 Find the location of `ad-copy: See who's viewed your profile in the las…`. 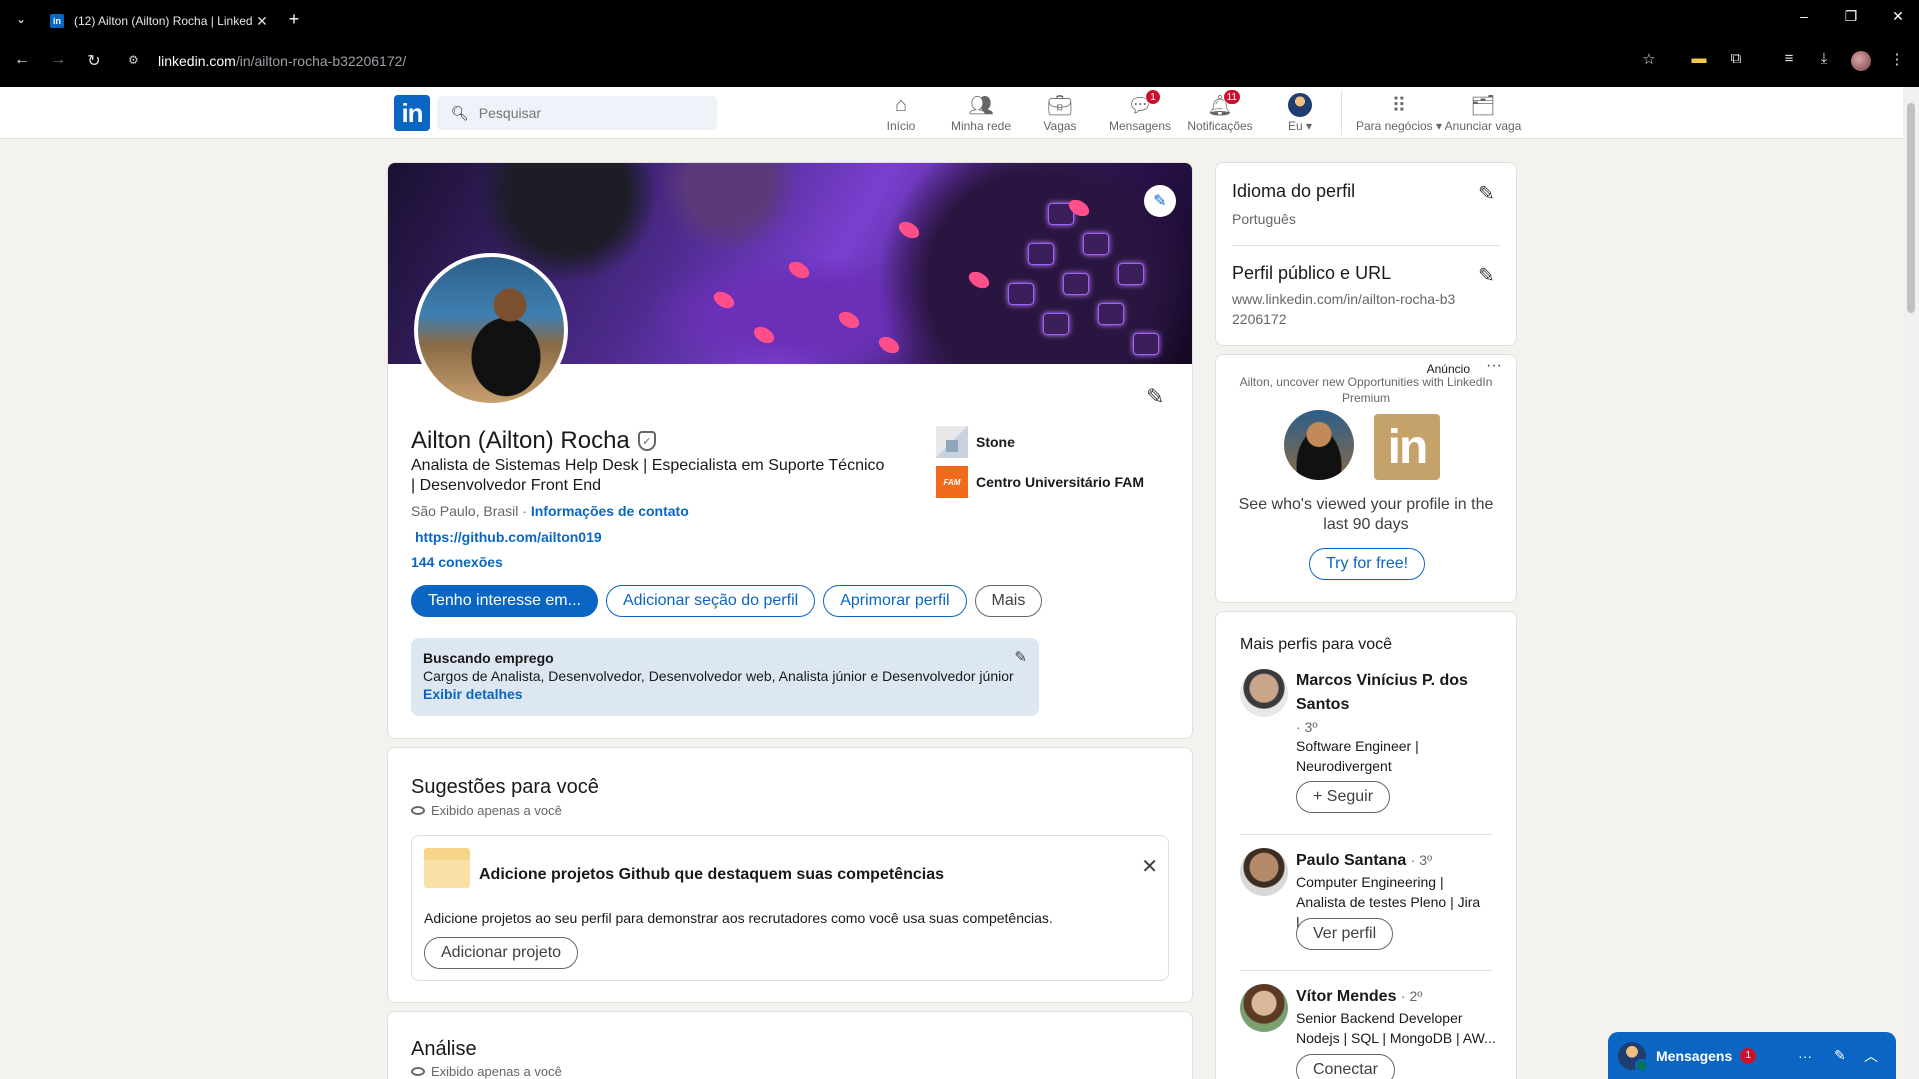

ad-copy: See who's viewed your profile in the las… is located at coordinates (1366, 514).